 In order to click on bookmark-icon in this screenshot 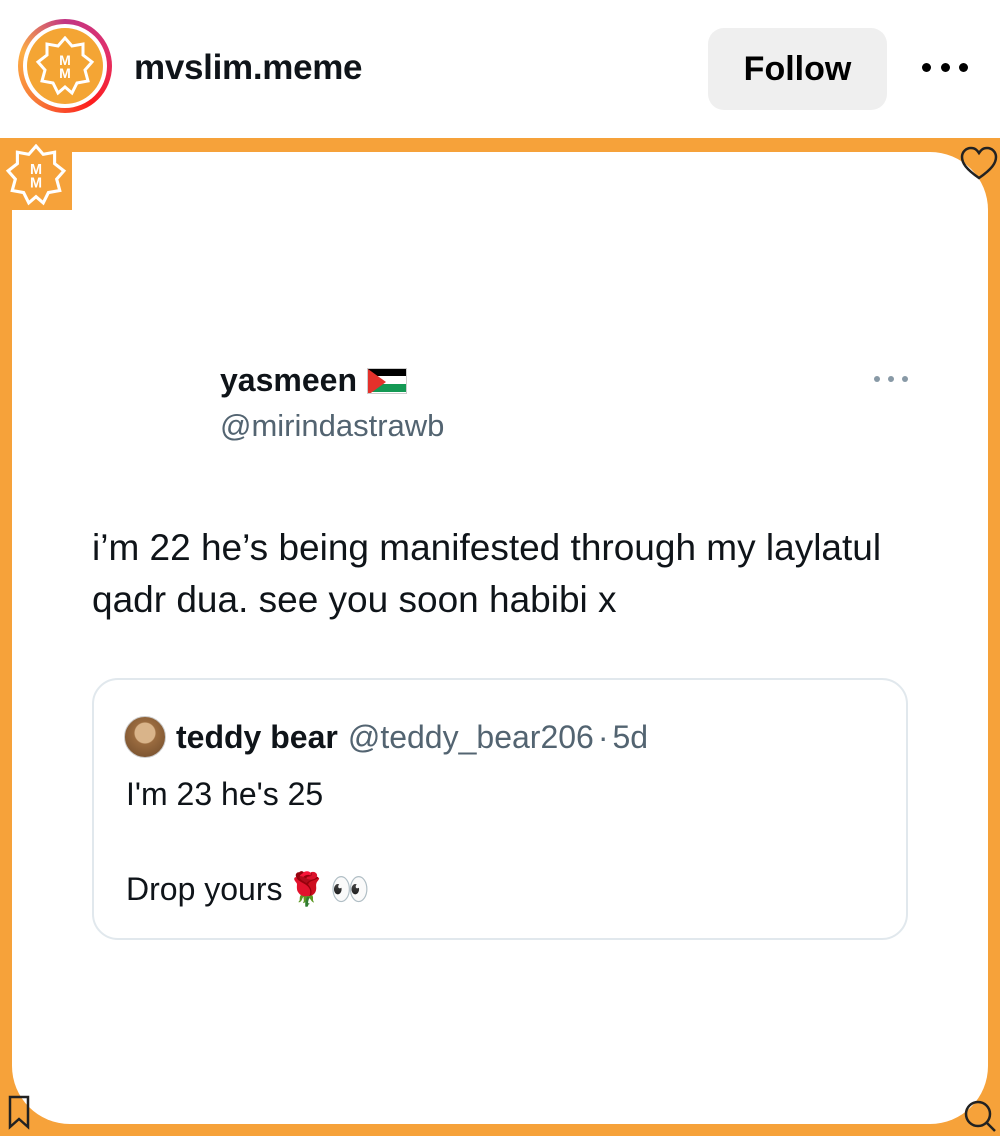, I will do `click(19, 1112)`.